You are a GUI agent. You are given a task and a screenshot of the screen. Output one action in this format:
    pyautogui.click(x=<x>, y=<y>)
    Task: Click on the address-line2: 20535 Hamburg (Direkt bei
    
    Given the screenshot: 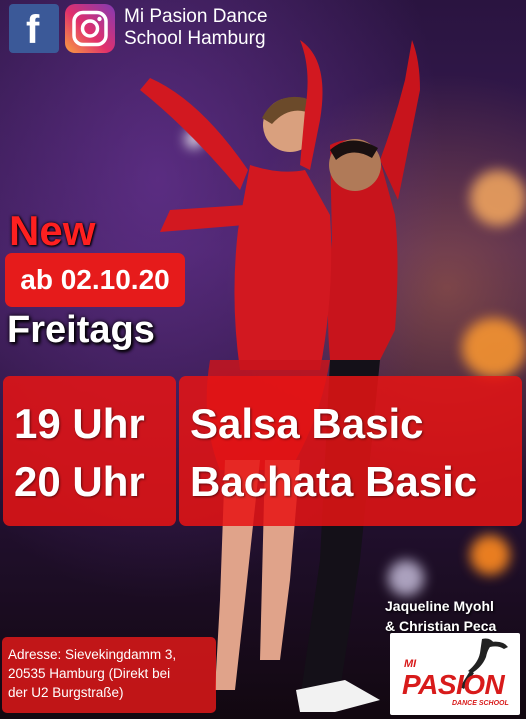 What is the action you would take?
    pyautogui.click(x=89, y=673)
    